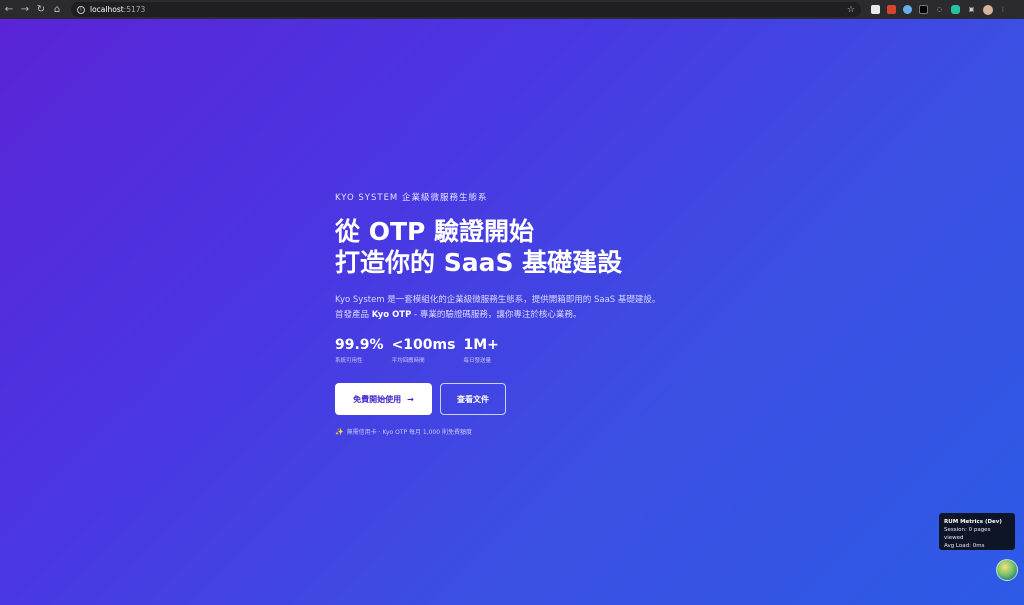 The image size is (1024, 605). Describe the element at coordinates (377, 399) in the screenshot. I see `start-free-label: 免費開始使用` at that location.